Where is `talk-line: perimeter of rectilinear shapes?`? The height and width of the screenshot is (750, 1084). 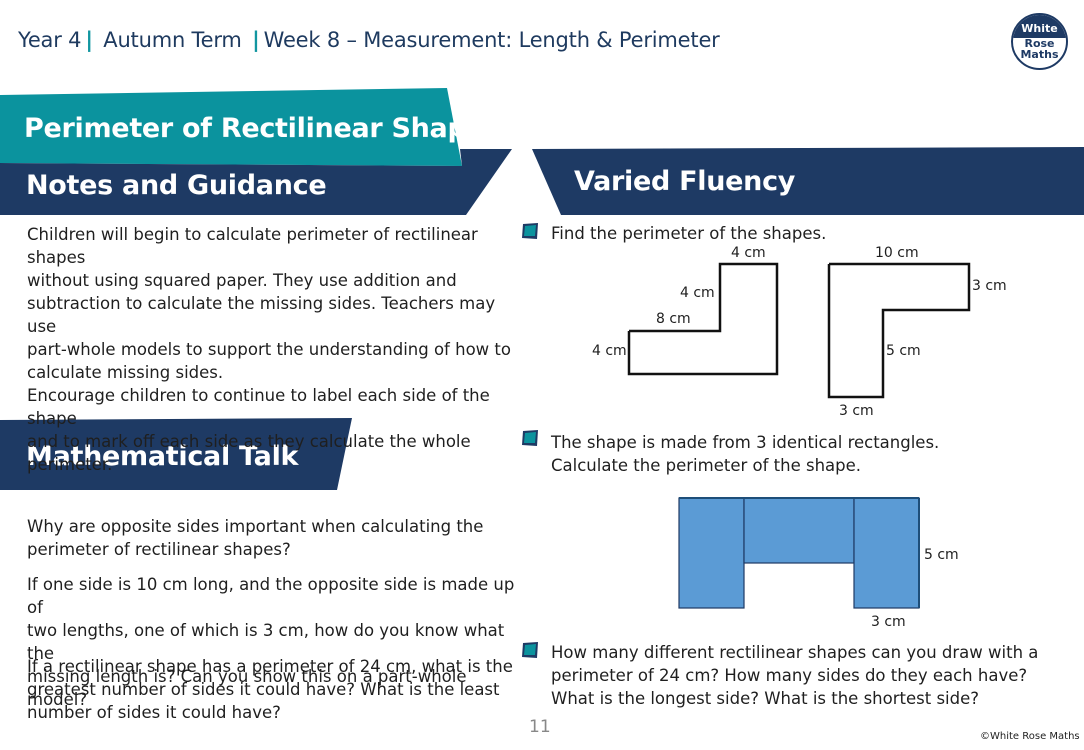 talk-line: perimeter of rectilinear shapes? is located at coordinates (159, 549).